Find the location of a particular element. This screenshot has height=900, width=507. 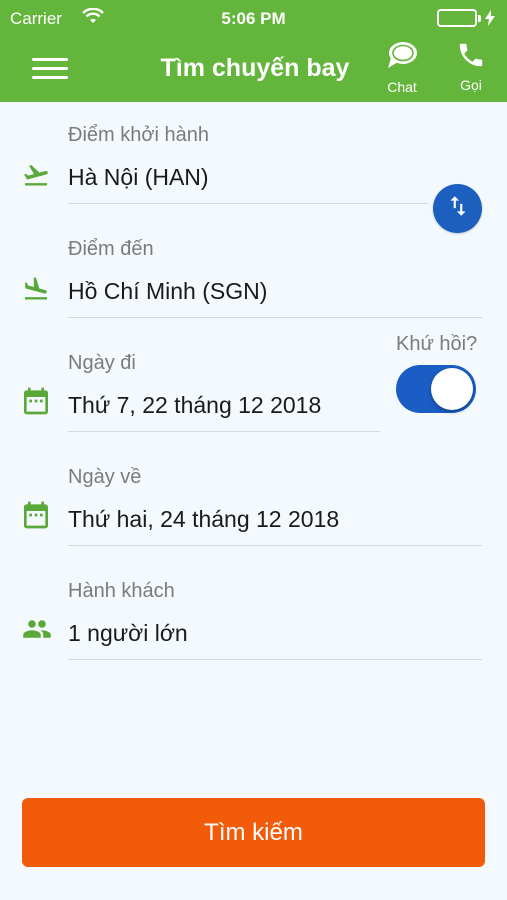

passengers-label: Hành khách is located at coordinates (121, 591).